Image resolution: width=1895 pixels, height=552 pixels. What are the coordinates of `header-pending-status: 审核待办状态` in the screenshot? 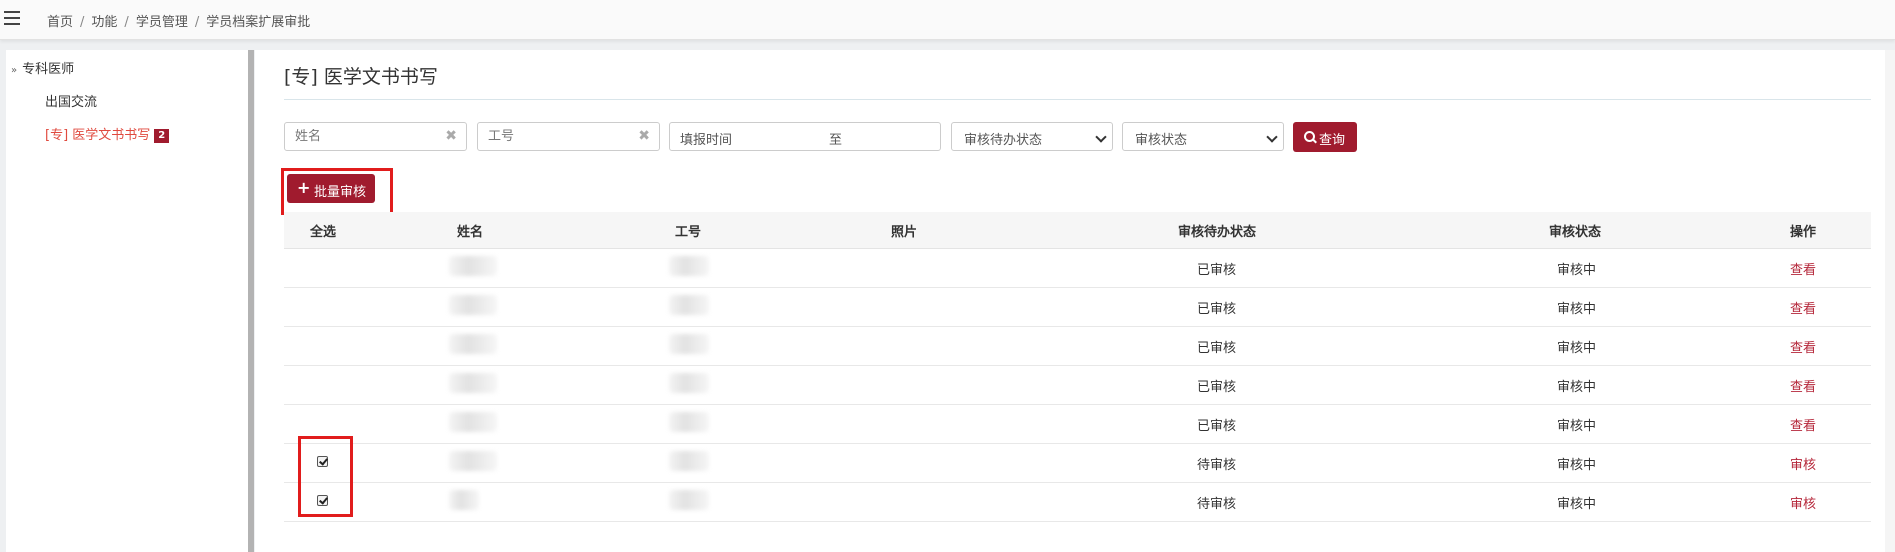 It's located at (1217, 232).